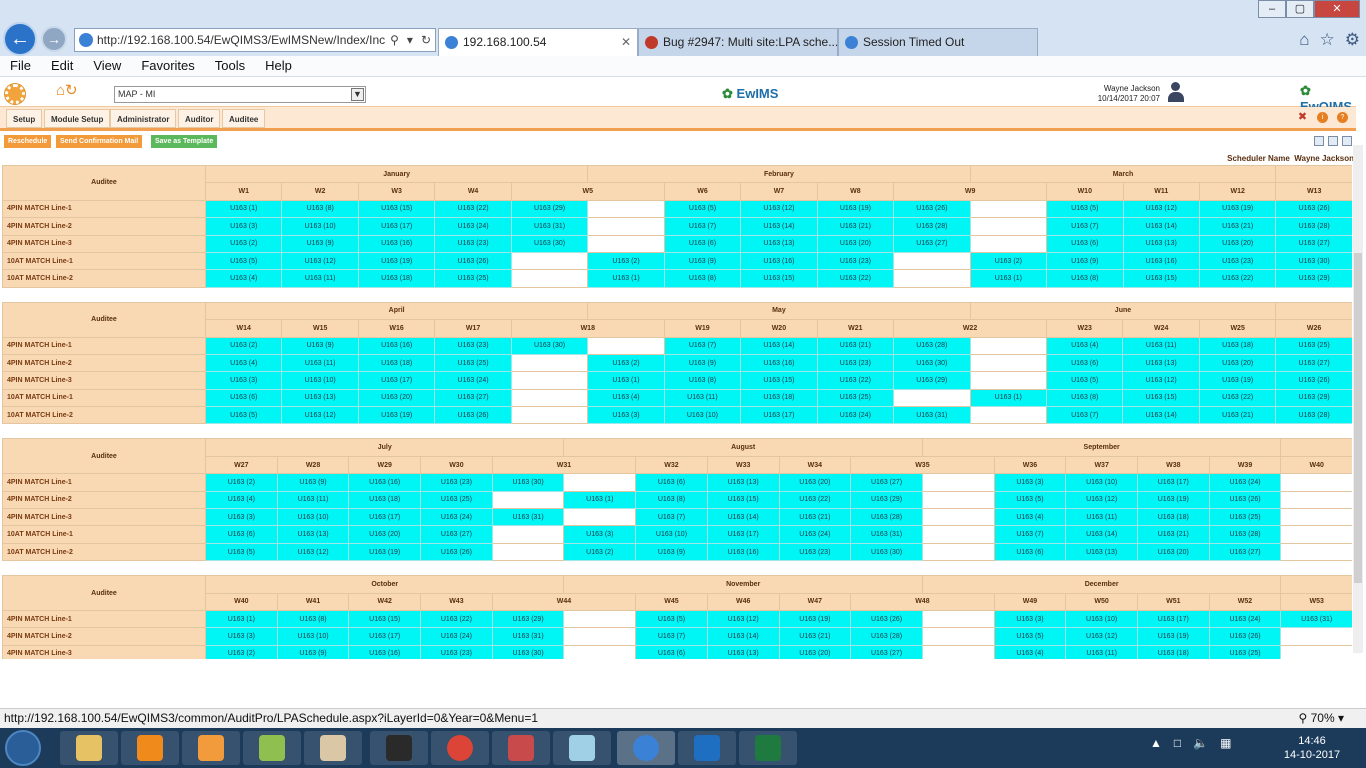 This screenshot has height=768, width=1366. I want to click on audit-cell: U163 (3), so click(1030, 619).